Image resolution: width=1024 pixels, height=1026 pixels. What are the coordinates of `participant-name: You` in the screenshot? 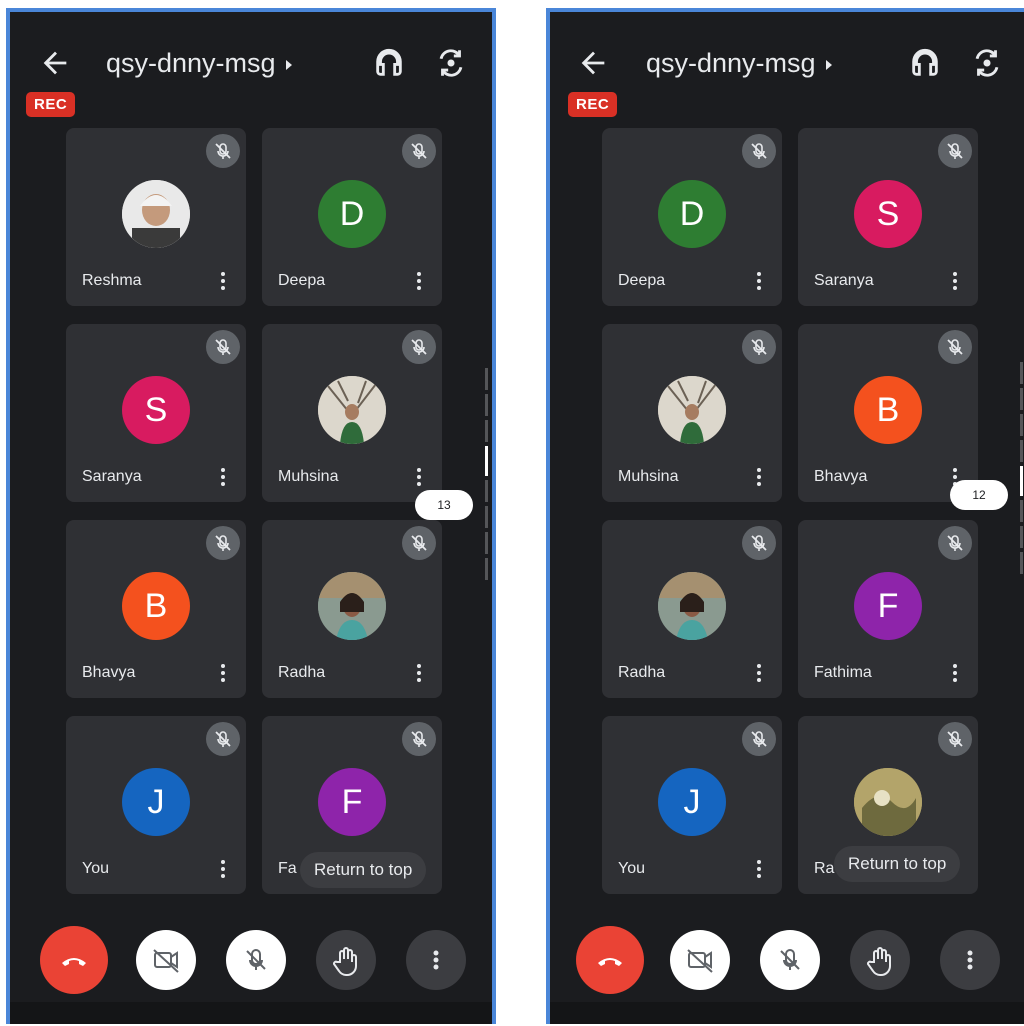 It's located at (95, 868).